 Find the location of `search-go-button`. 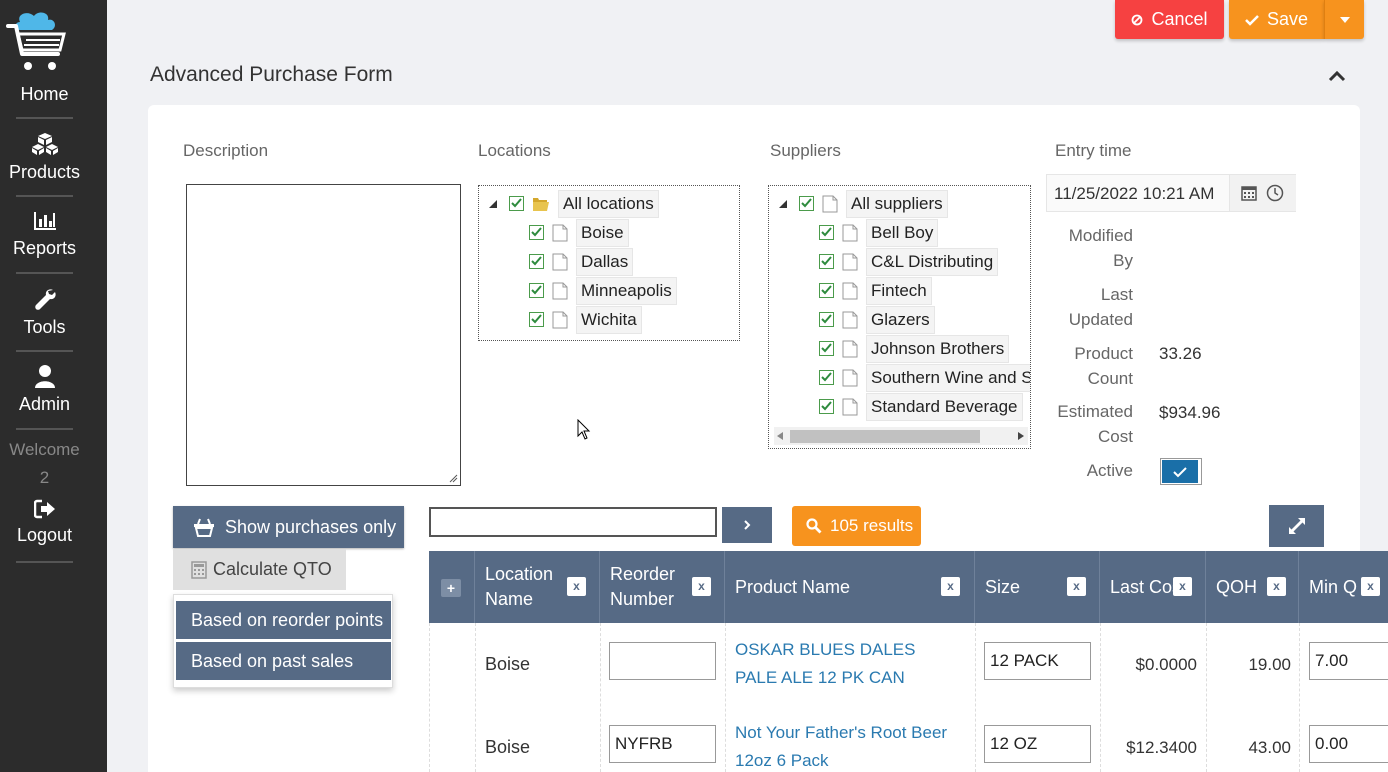

search-go-button is located at coordinates (747, 525).